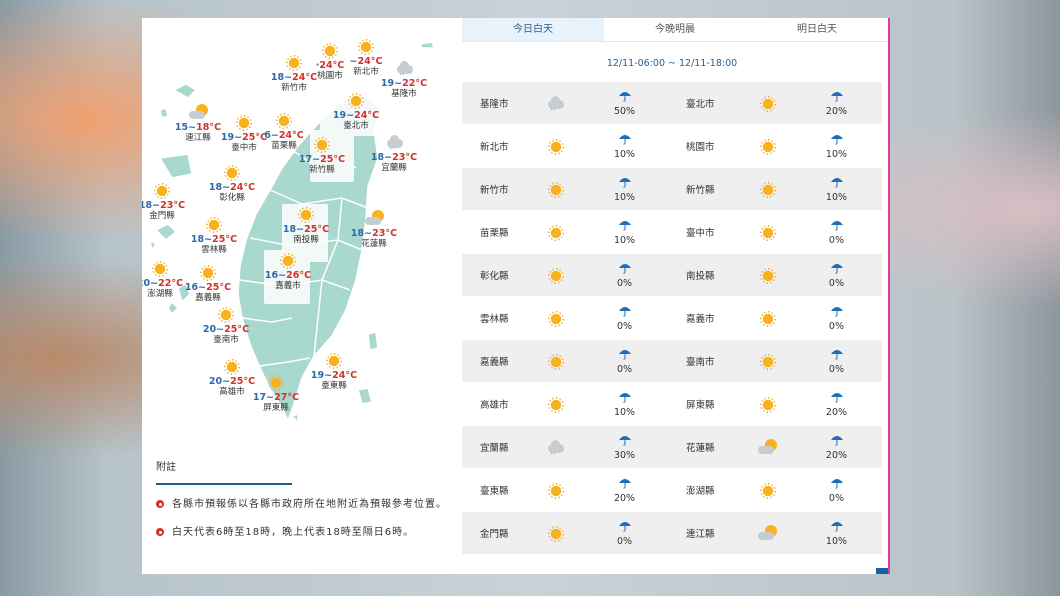 The height and width of the screenshot is (596, 1060). I want to click on map-city-hsinchu-county: 17~25°C 新竹縣, so click(322, 156).